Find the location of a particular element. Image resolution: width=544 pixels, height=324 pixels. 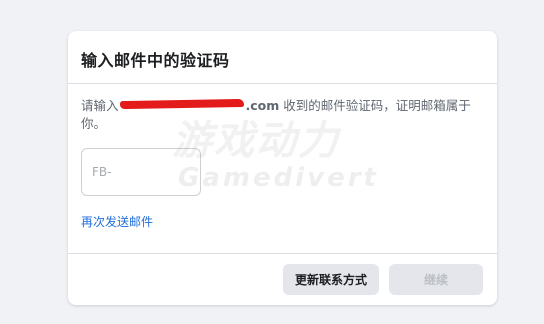

message-prefix: 请输入 is located at coordinates (100, 105).